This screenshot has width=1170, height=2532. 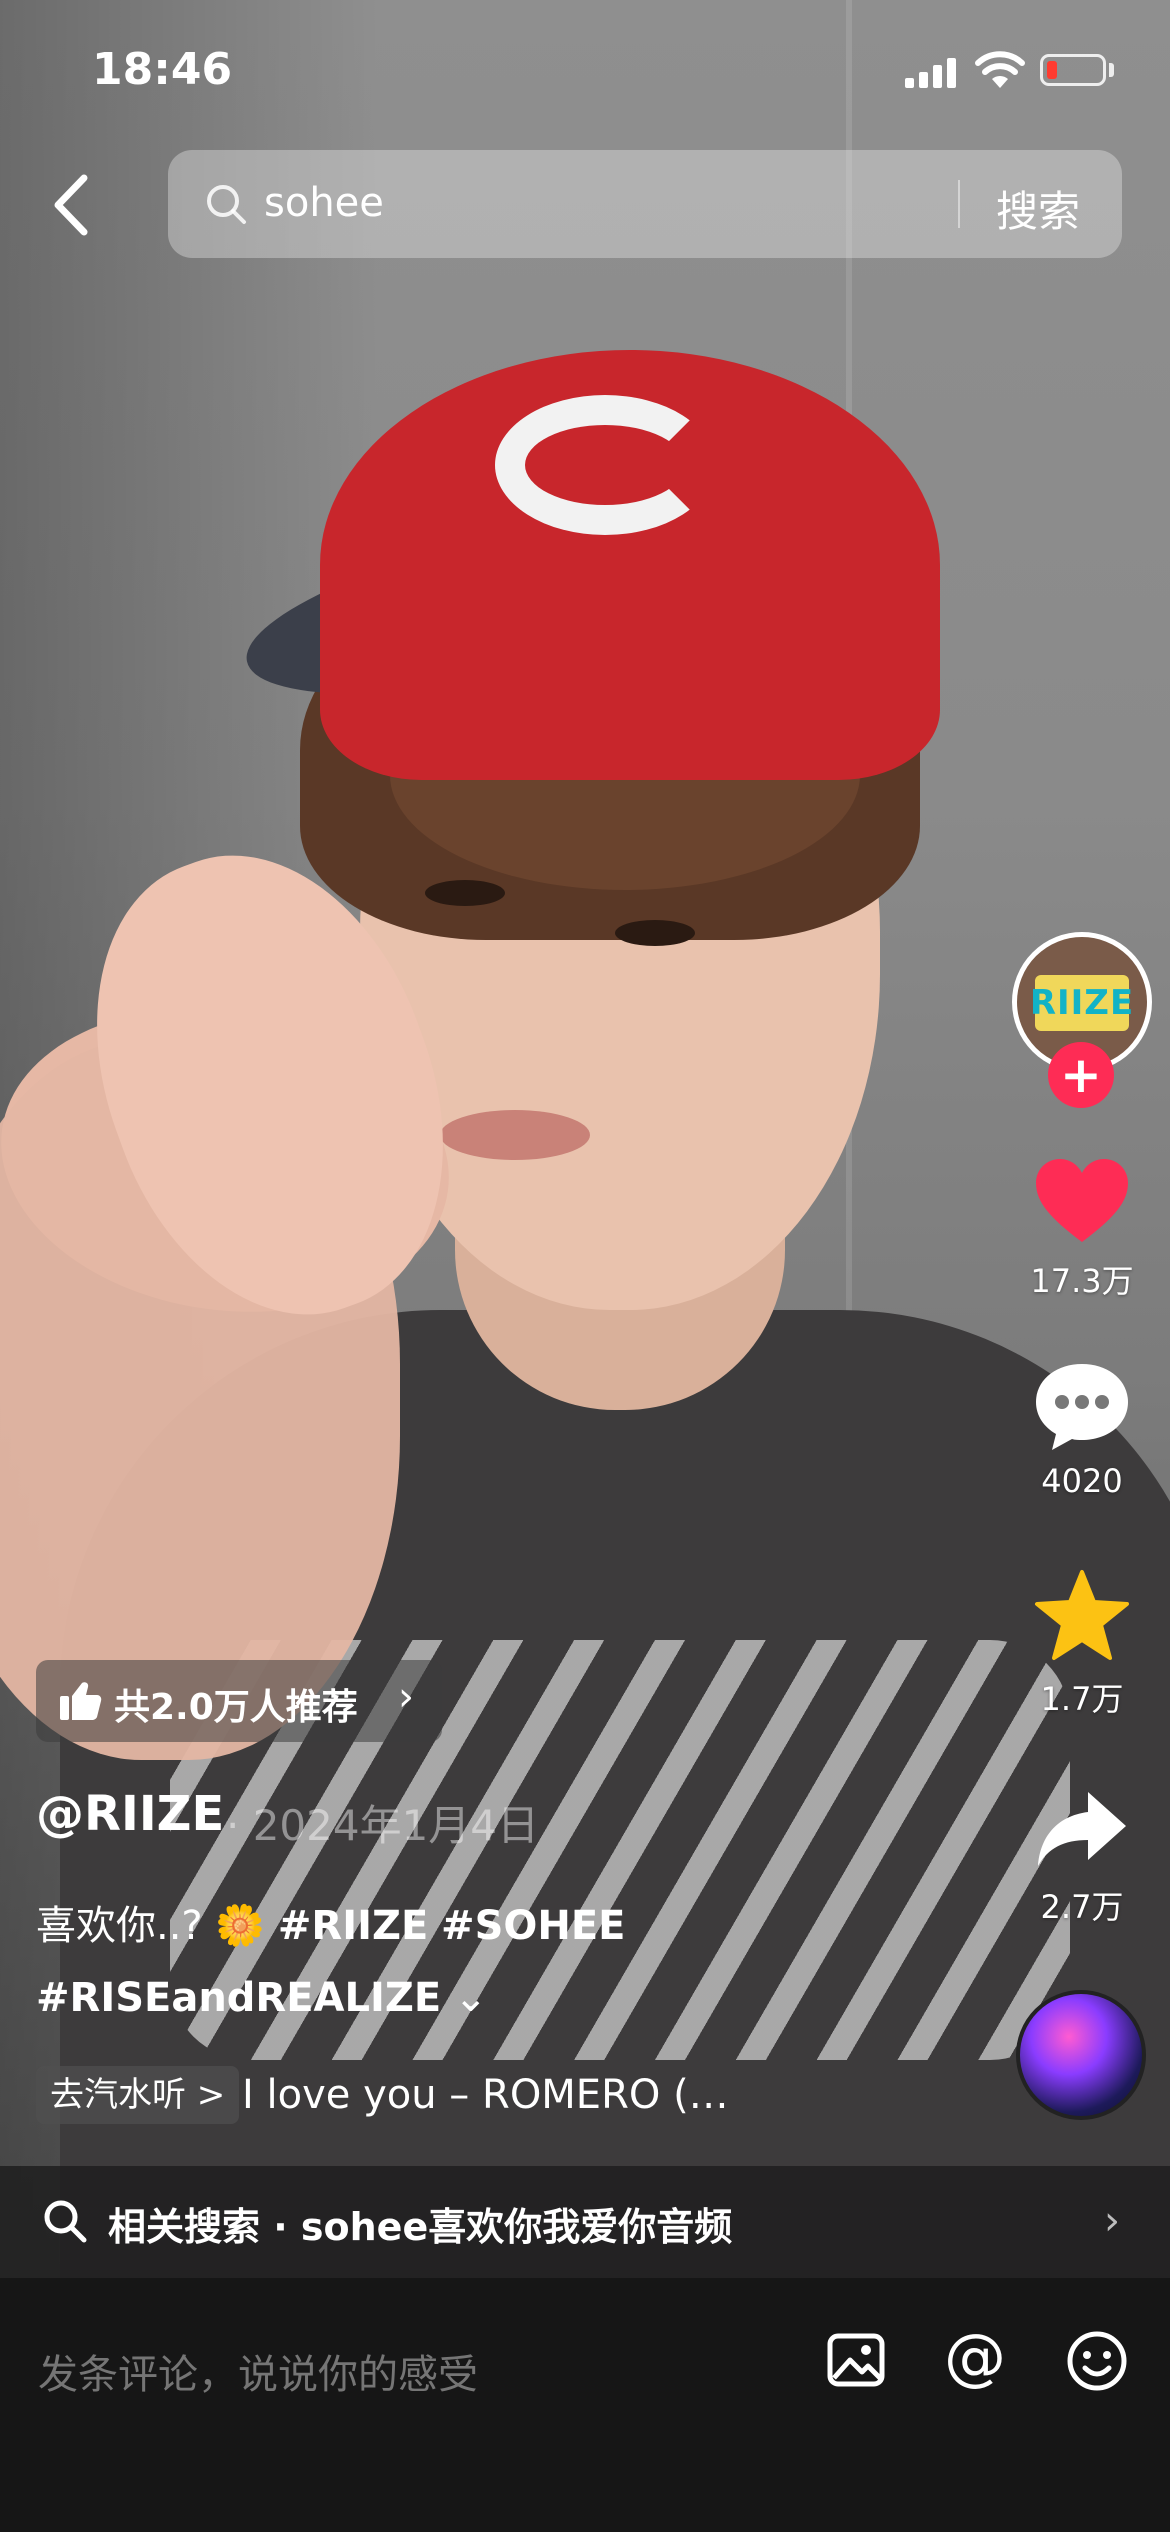 What do you see at coordinates (383, 1825) in the screenshot?
I see `post-date: · 2024年1月4日` at bounding box center [383, 1825].